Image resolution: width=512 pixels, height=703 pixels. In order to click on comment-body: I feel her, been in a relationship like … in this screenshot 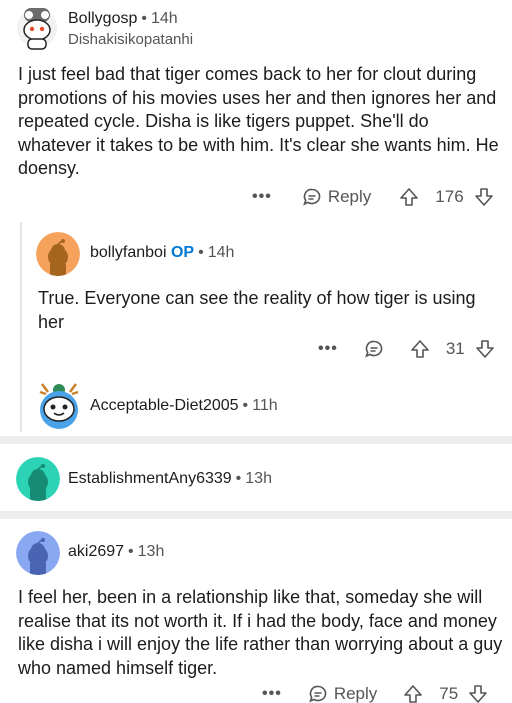, I will do `click(260, 632)`.